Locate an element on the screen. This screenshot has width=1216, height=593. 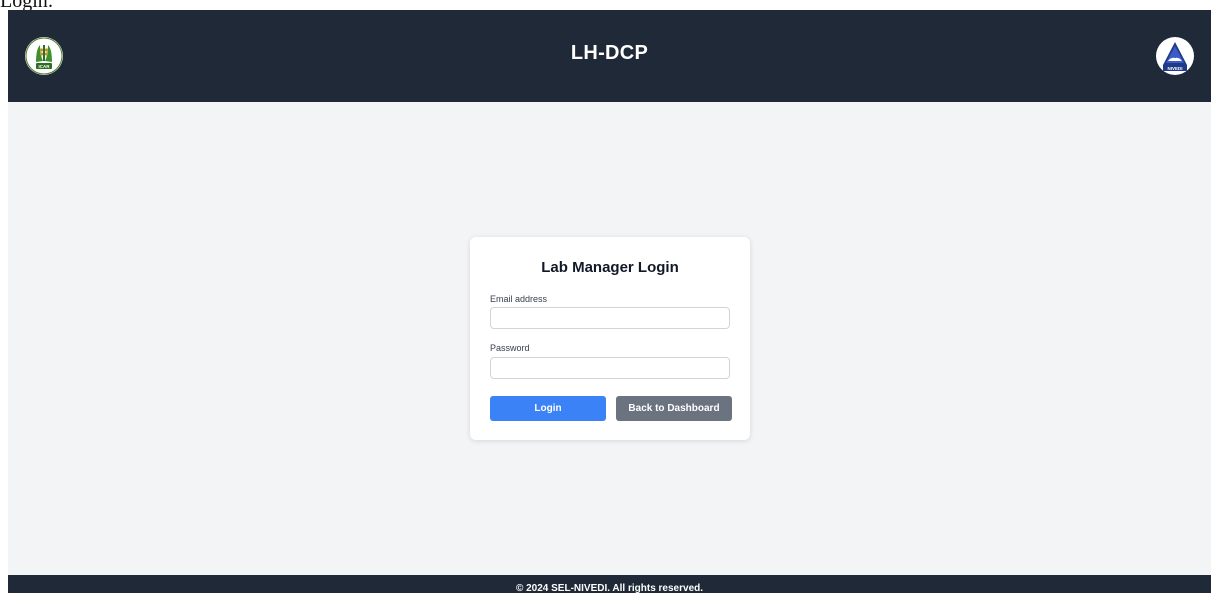
nivedi-logo-icon: NIVEDI is located at coordinates (1175, 56).